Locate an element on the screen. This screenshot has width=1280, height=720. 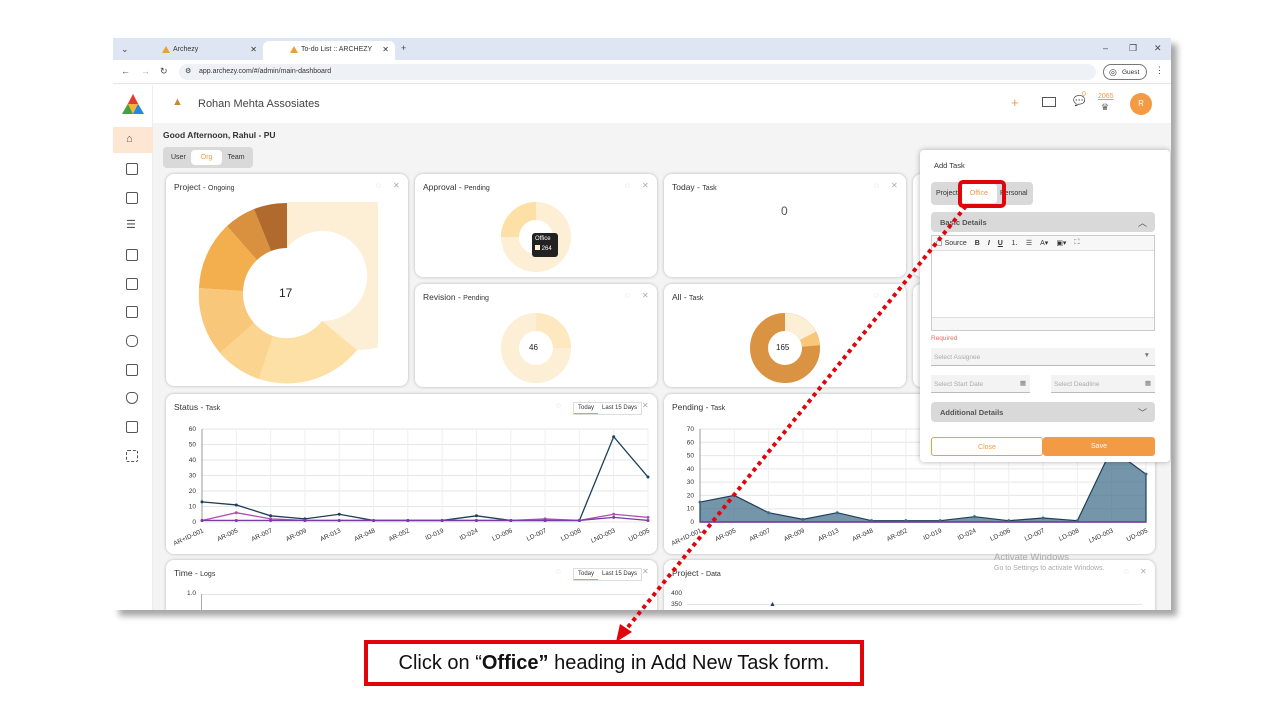
caption-prefix: Click on “ is located at coordinates (440, 663).